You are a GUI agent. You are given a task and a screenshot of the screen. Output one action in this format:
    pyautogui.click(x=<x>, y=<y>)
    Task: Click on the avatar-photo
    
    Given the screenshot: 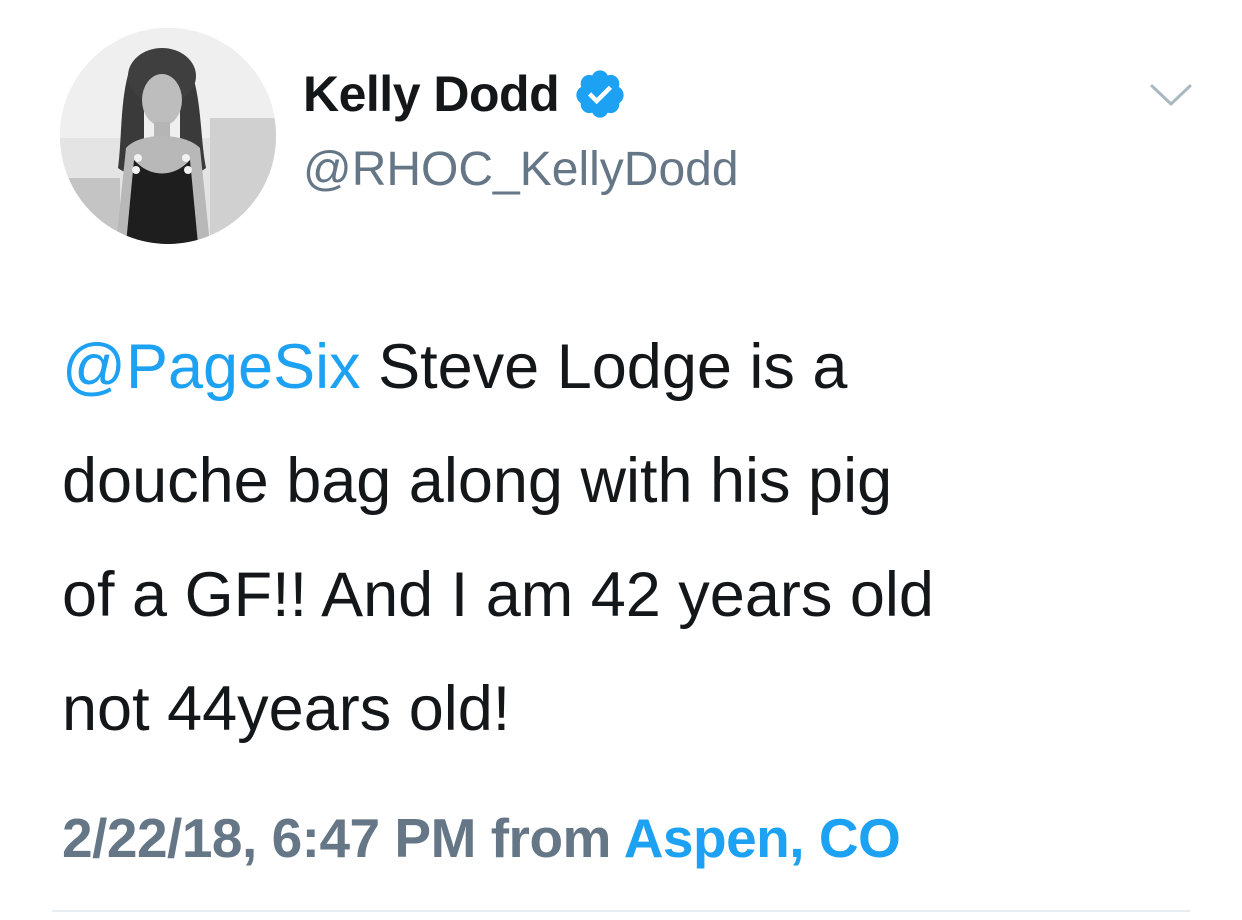 What is the action you would take?
    pyautogui.click(x=168, y=136)
    